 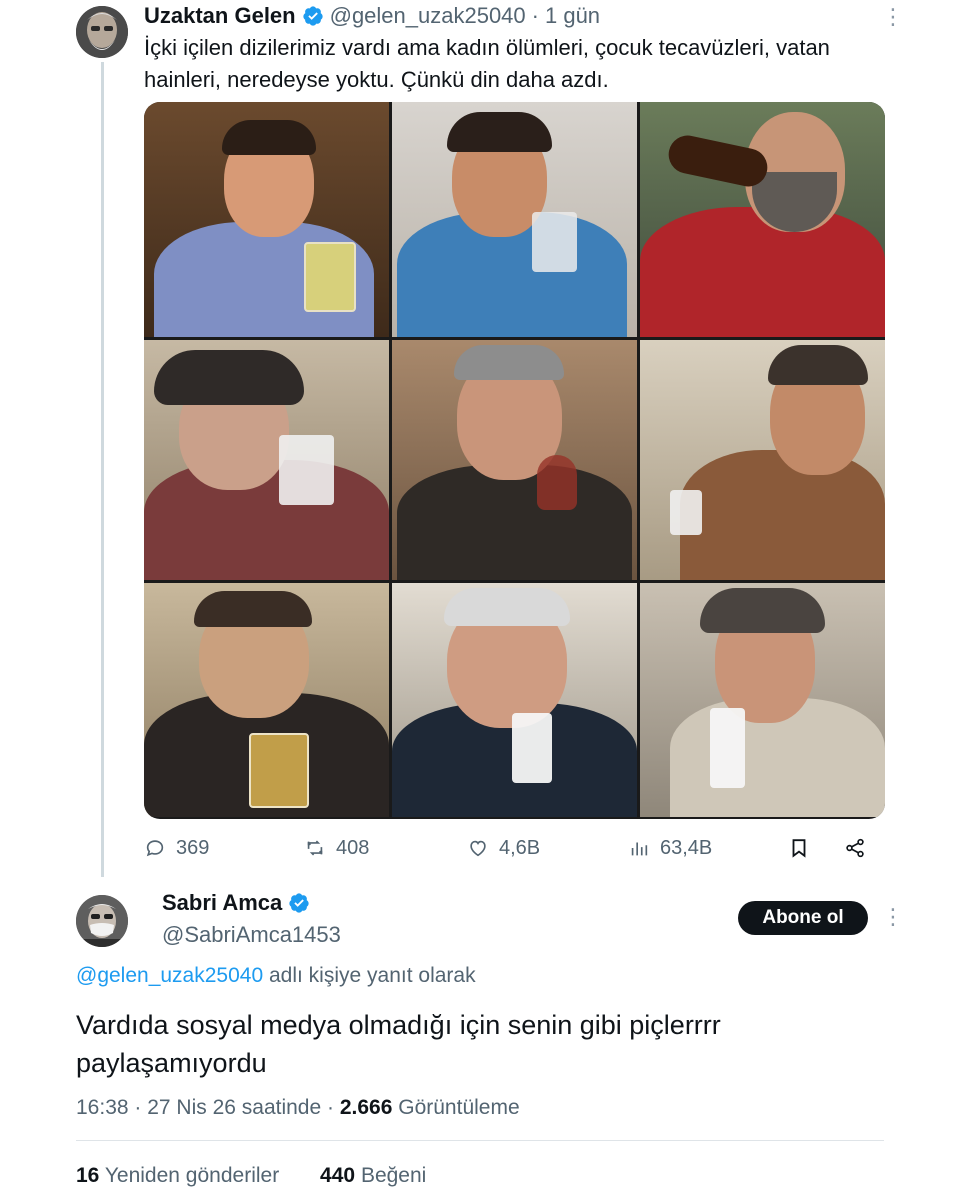 What do you see at coordinates (205, 1107) in the screenshot?
I see `tweet2-timestamp: 16:38 · 27 Nis 26 saatinde ·` at bounding box center [205, 1107].